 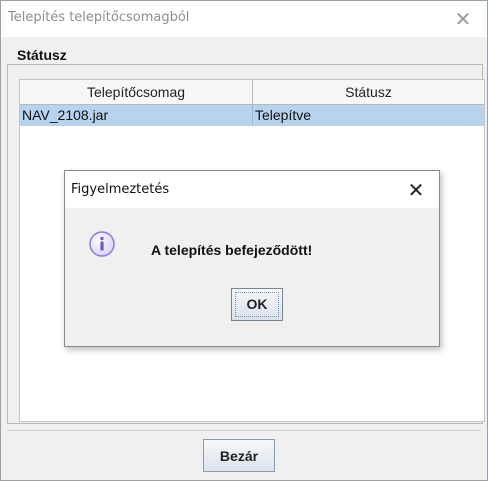 I want to click on column-header-status: Státusz, so click(x=368, y=92).